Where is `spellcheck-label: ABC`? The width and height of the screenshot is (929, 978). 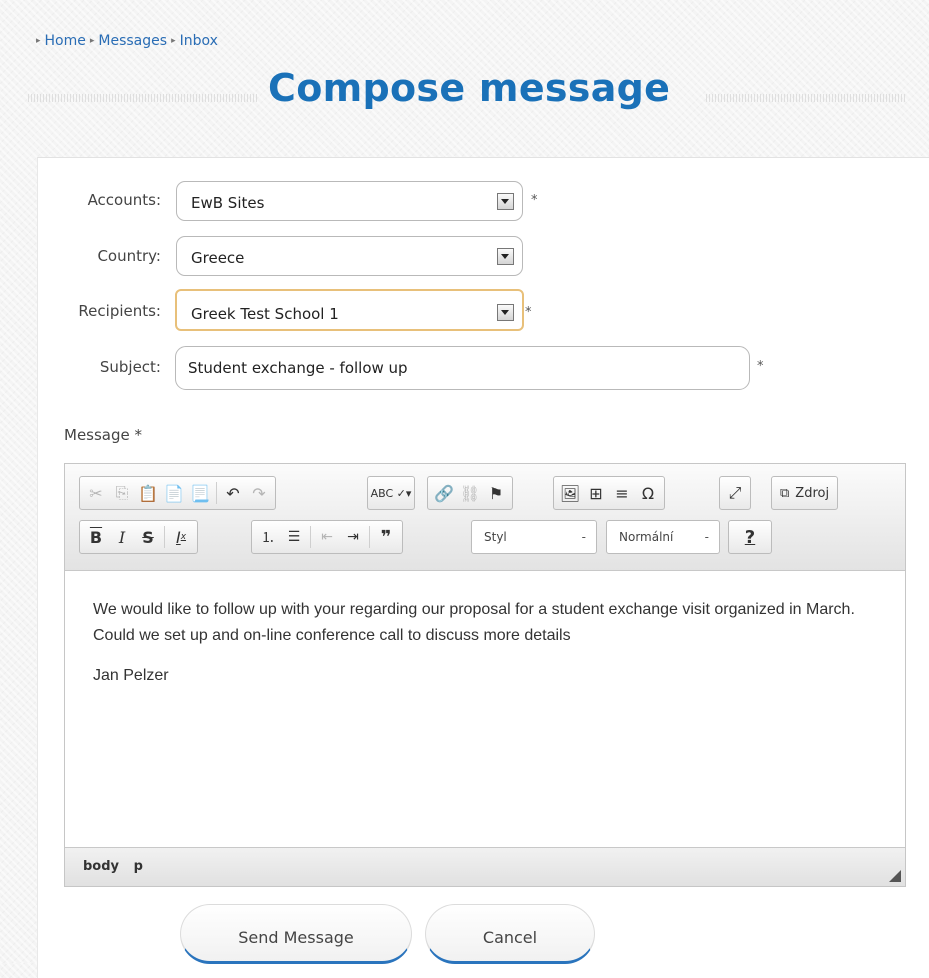
spellcheck-label: ABC is located at coordinates (382, 493).